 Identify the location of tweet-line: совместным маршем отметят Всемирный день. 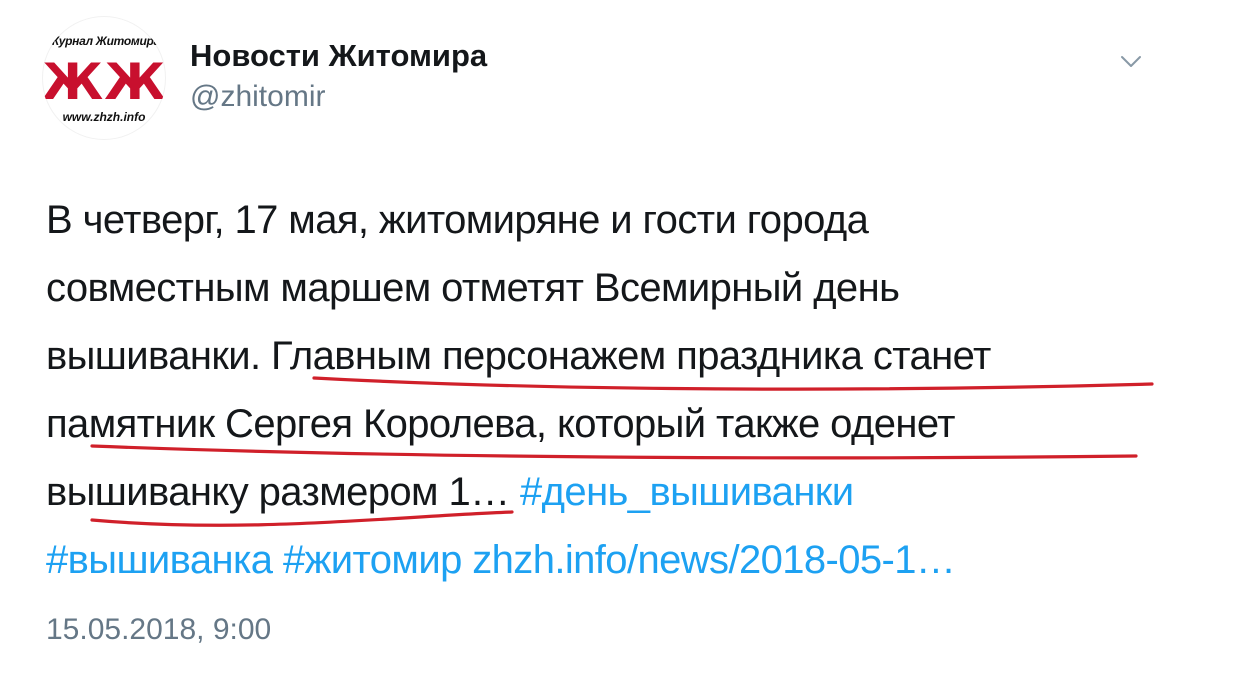
(631, 288).